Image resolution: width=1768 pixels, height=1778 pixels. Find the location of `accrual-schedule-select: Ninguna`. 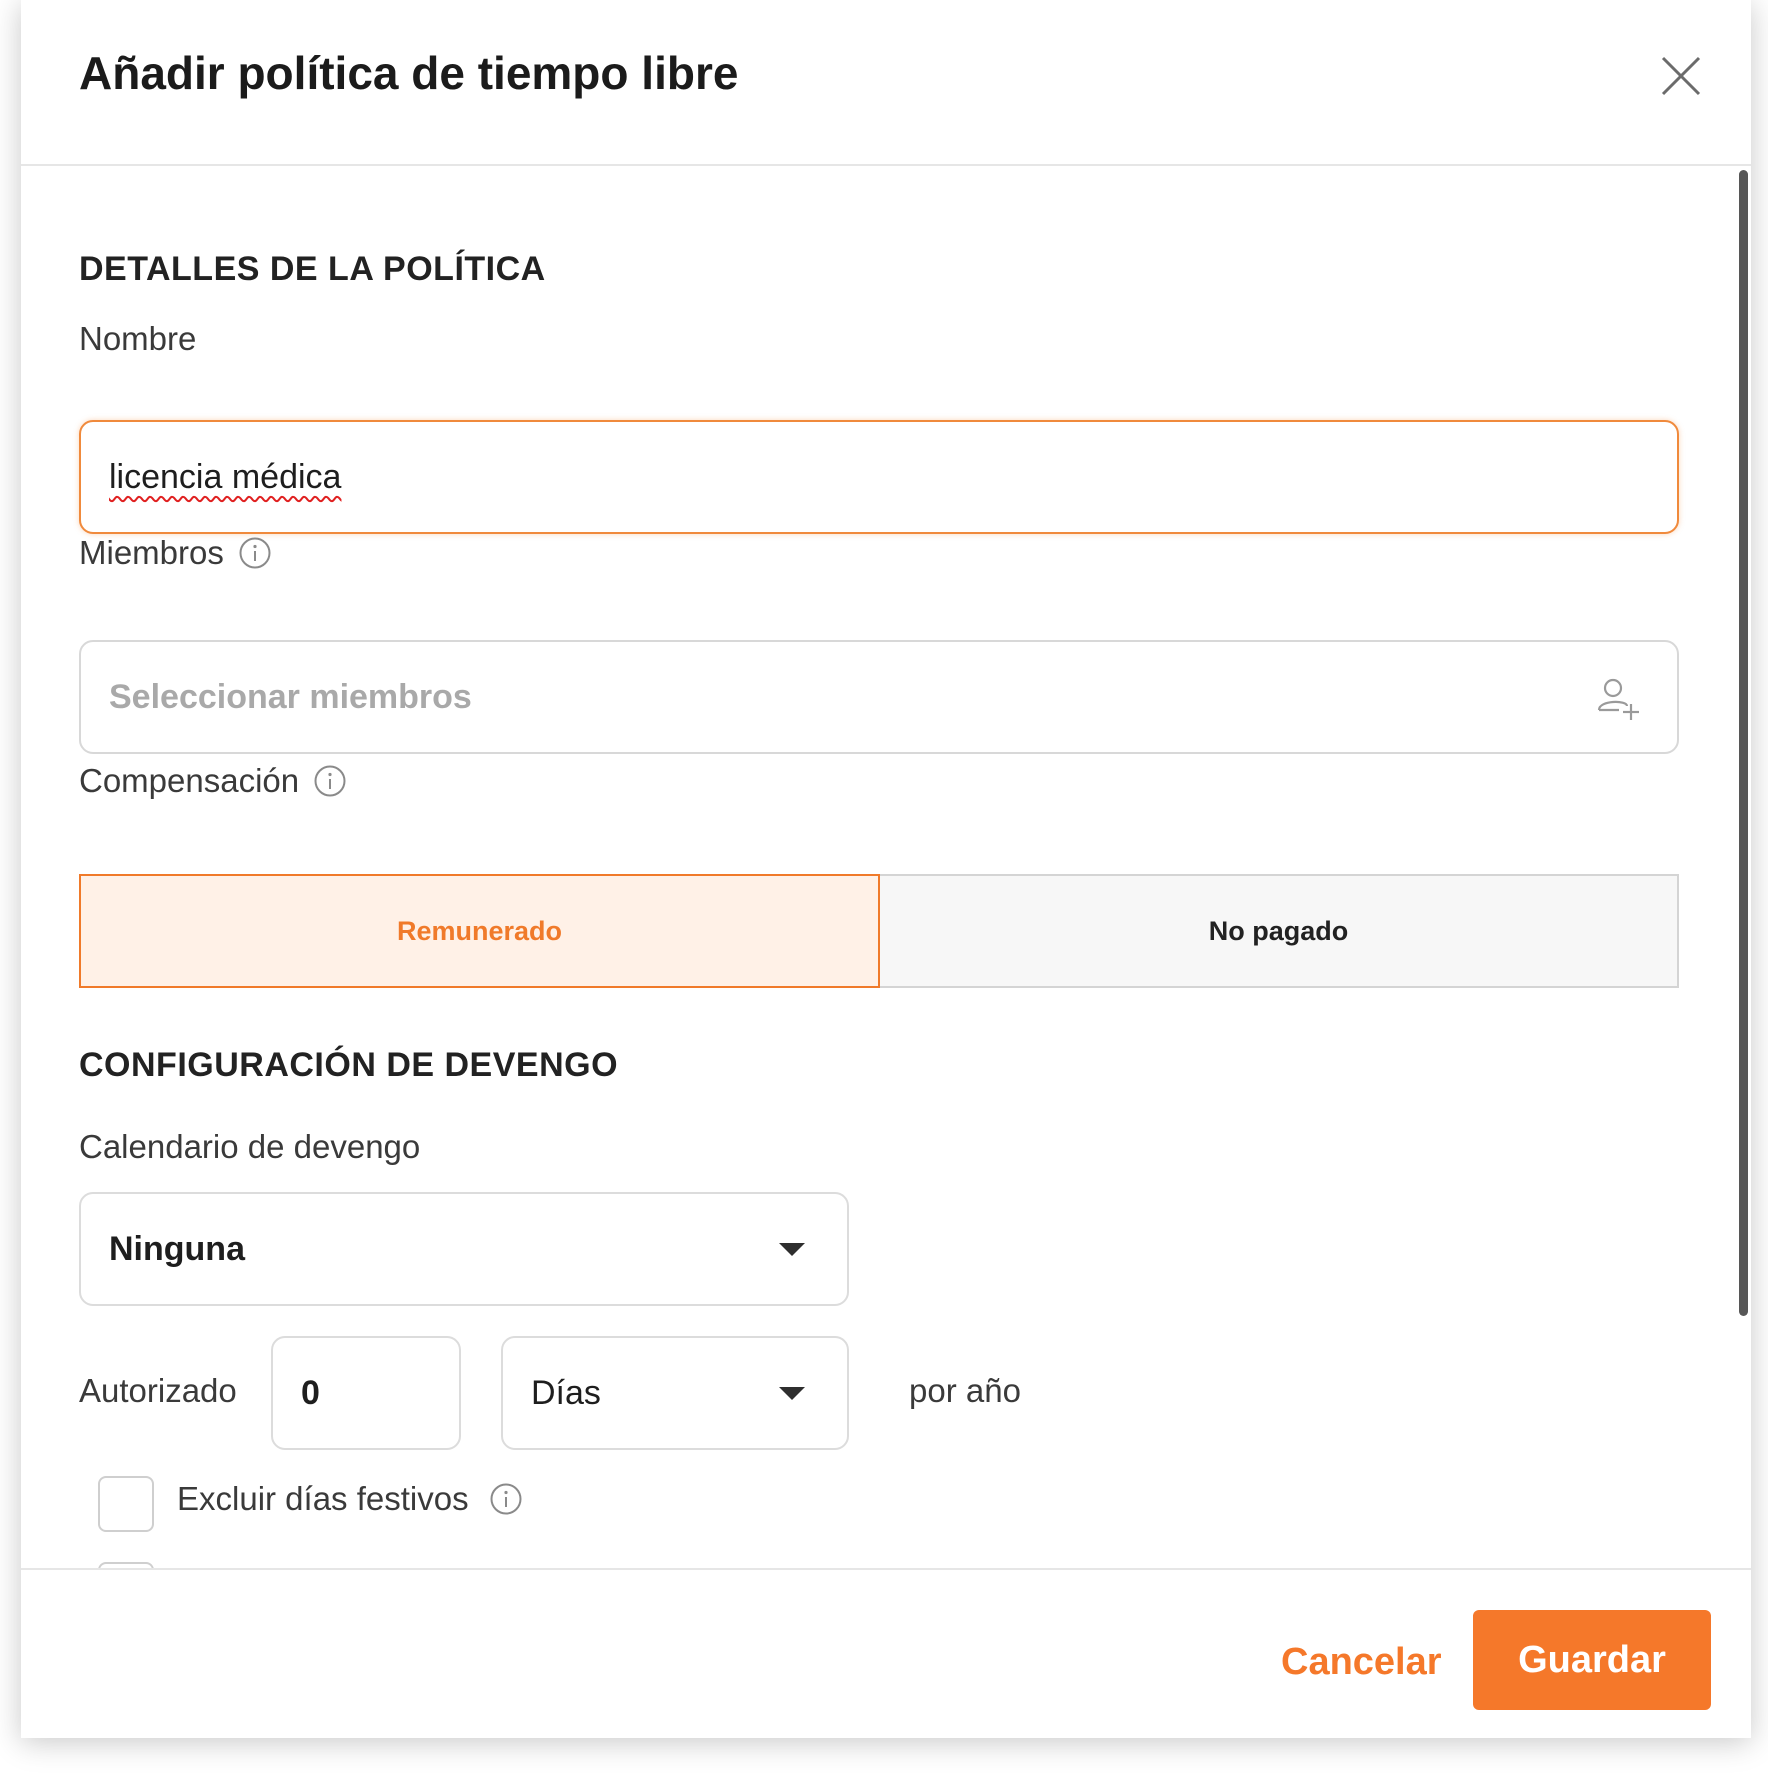

accrual-schedule-select: Ninguna is located at coordinates (464, 1249).